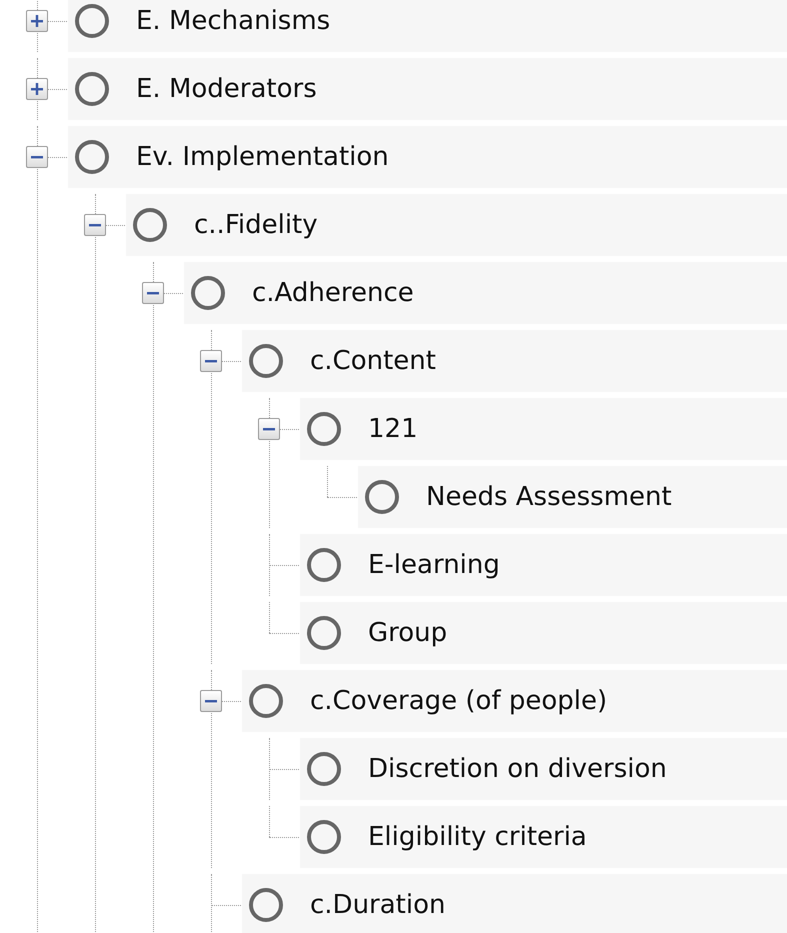 This screenshot has width=787, height=933. I want to click on node-label: c..Fidelity, so click(256, 225).